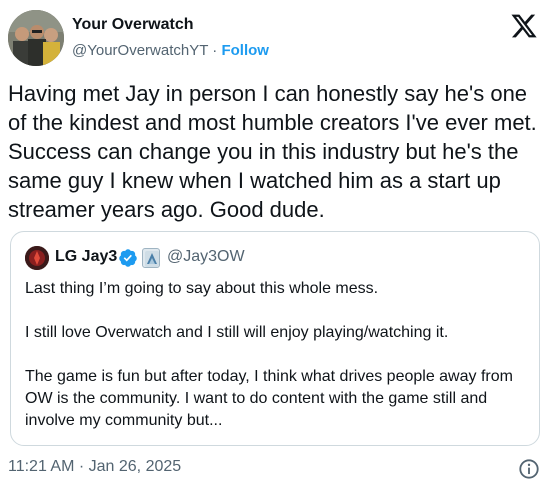  What do you see at coordinates (151, 258) in the screenshot?
I see `affiliate-badge-icon` at bounding box center [151, 258].